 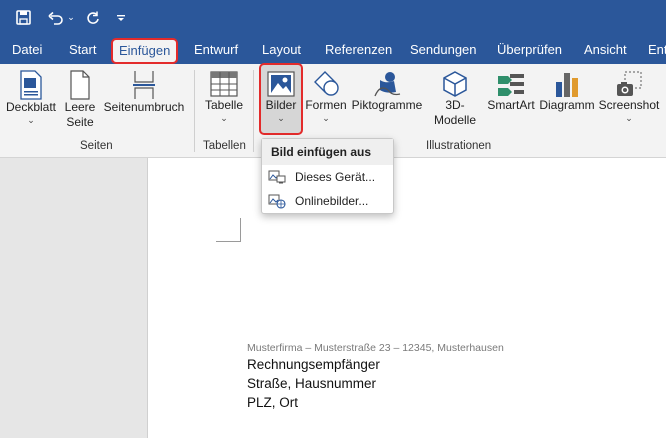 What do you see at coordinates (459, 146) in the screenshot?
I see `group-label-illustrationen: Illustrationen` at bounding box center [459, 146].